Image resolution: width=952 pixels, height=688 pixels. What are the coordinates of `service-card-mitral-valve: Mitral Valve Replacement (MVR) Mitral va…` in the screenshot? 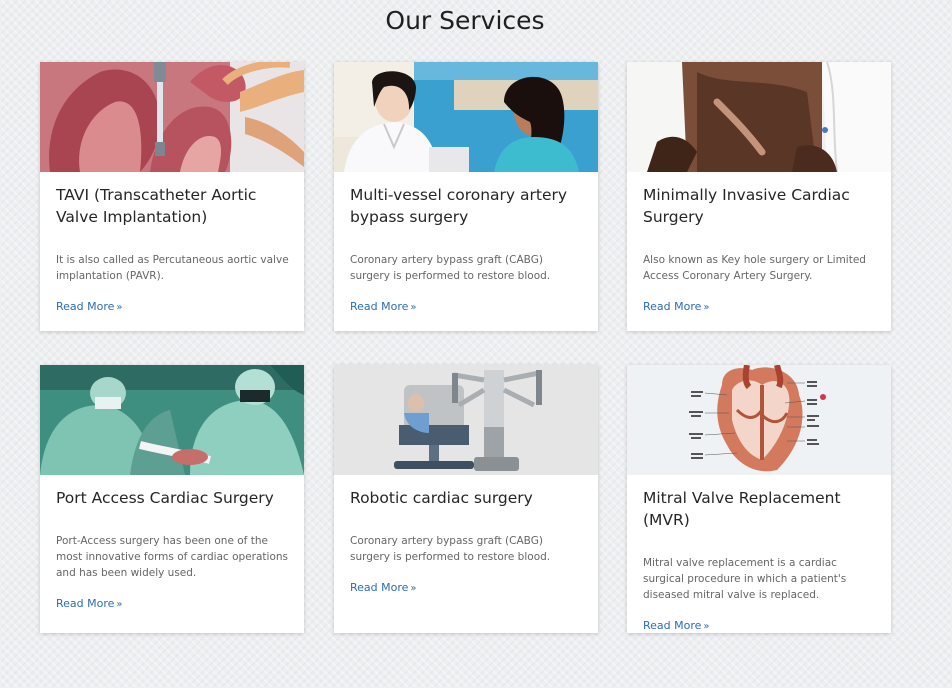 It's located at (759, 499).